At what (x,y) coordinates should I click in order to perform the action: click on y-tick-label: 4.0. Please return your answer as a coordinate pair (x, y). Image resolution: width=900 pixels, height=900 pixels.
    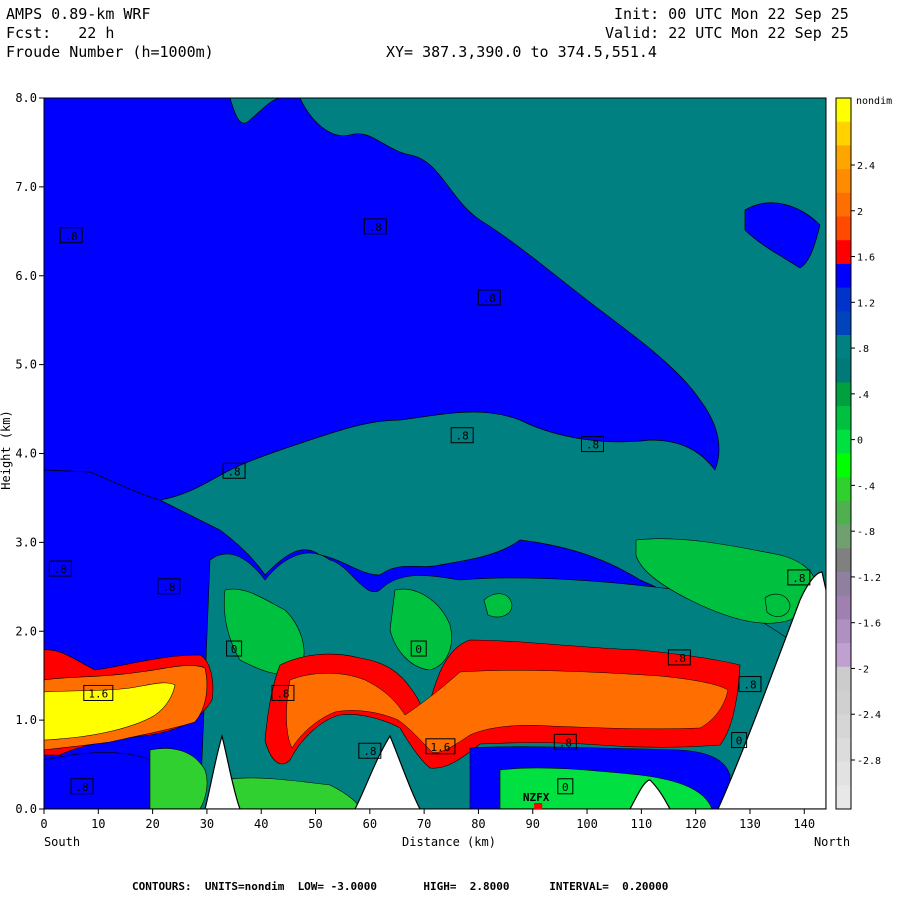
    Looking at the image, I should click on (26, 454).